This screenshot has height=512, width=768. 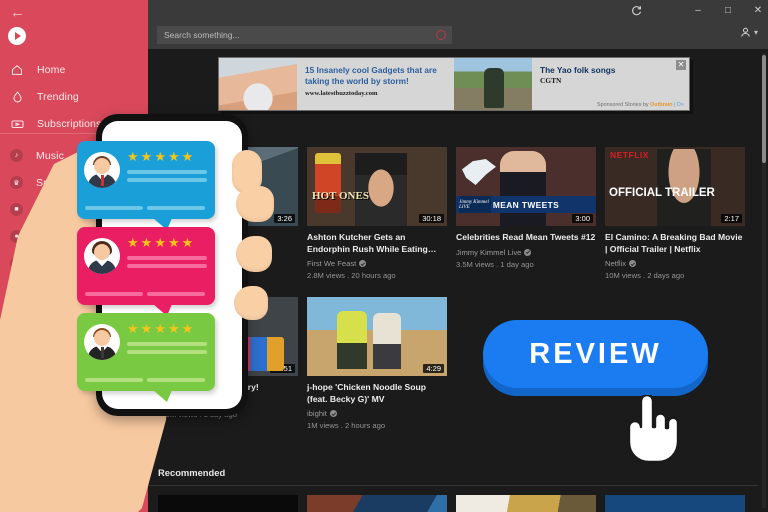 I want to click on home-icon, so click(x=17, y=70).